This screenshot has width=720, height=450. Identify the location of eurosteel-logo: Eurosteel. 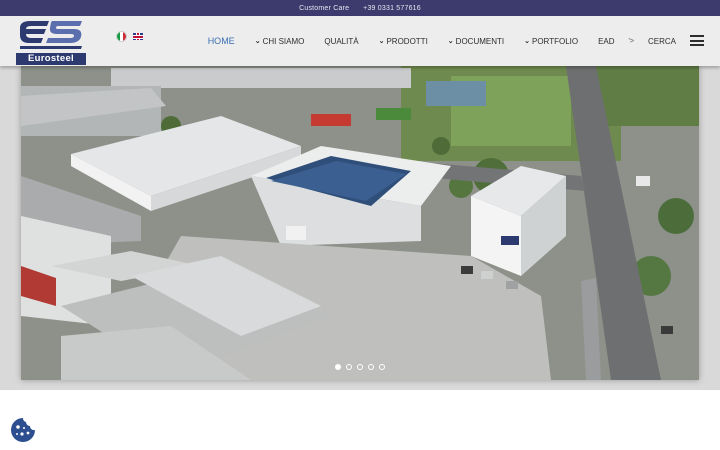
(51, 42).